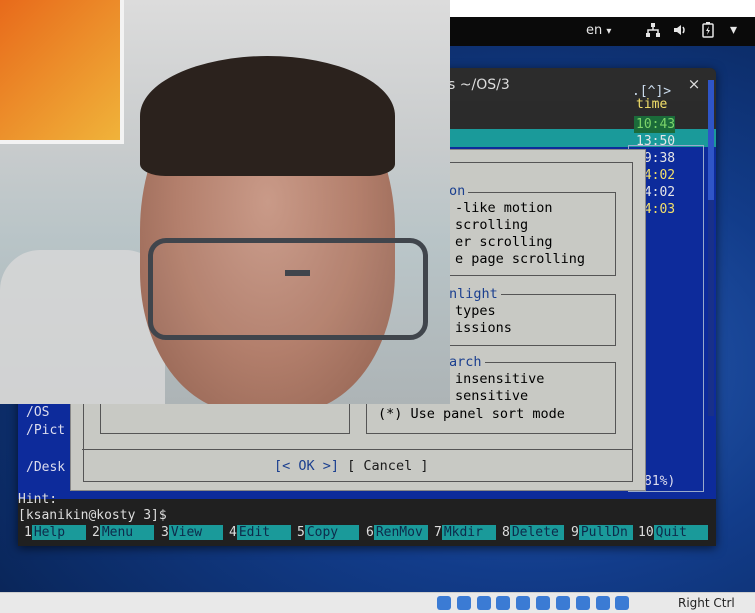  I want to click on fkey-number: 1, so click(28, 532).